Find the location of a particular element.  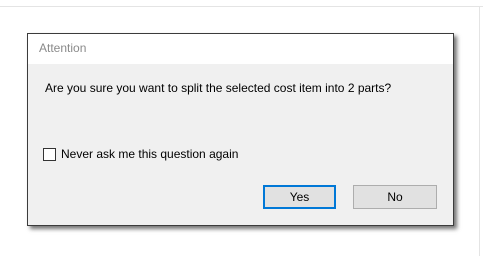

never-ask-again-option: Never ask me this question again is located at coordinates (140, 154).